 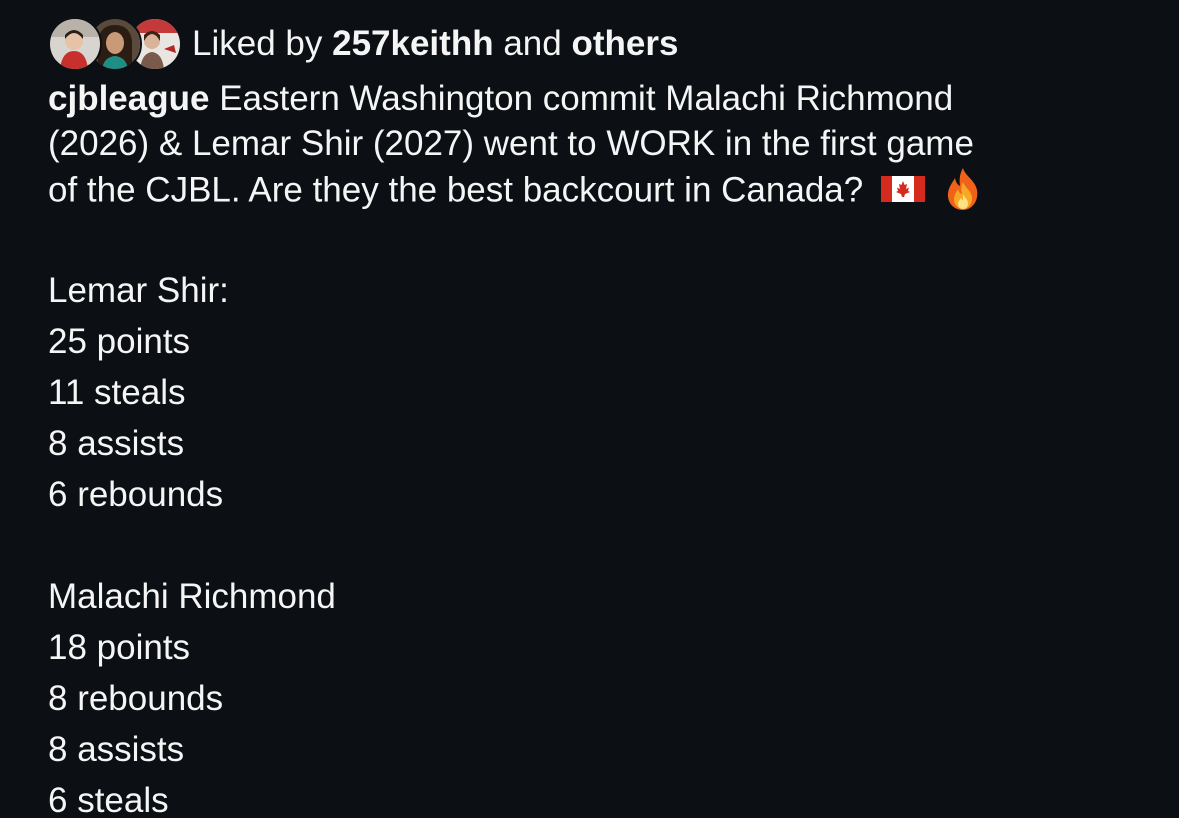 What do you see at coordinates (192, 596) in the screenshot?
I see `player-heading: Malachi Richmond` at bounding box center [192, 596].